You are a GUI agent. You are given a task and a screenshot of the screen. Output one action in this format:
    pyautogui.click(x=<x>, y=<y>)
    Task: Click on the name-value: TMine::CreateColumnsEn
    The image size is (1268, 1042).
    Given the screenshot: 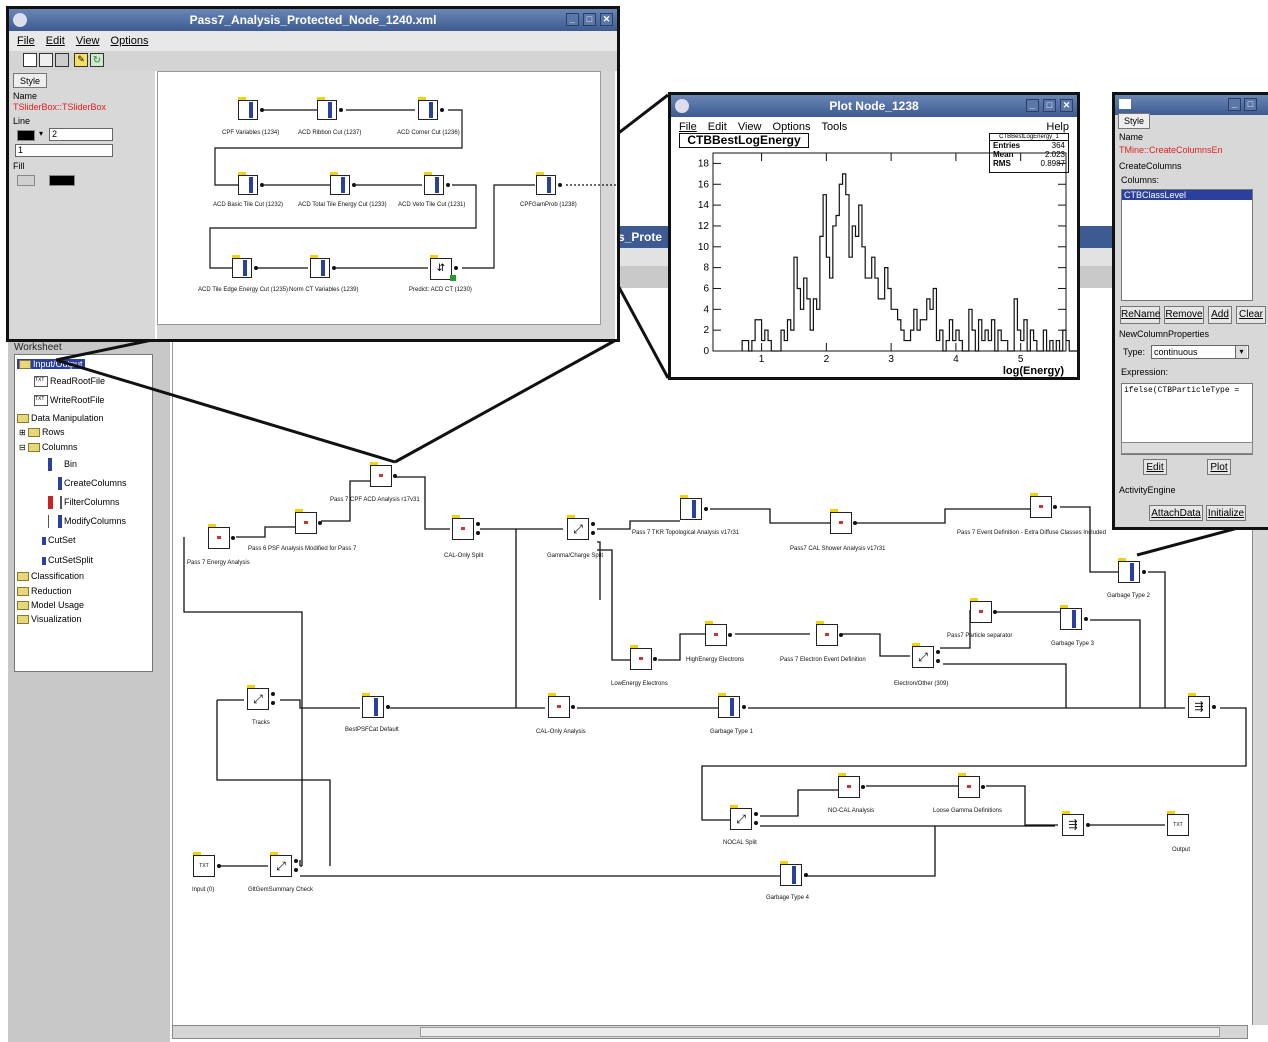 What is the action you would take?
    pyautogui.click(x=1171, y=150)
    